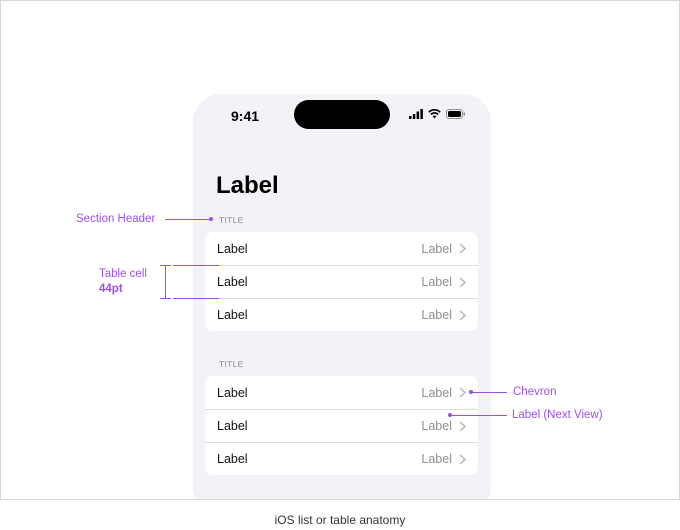 This screenshot has height=530, width=680. I want to click on section-header-2: TITLE, so click(231, 364).